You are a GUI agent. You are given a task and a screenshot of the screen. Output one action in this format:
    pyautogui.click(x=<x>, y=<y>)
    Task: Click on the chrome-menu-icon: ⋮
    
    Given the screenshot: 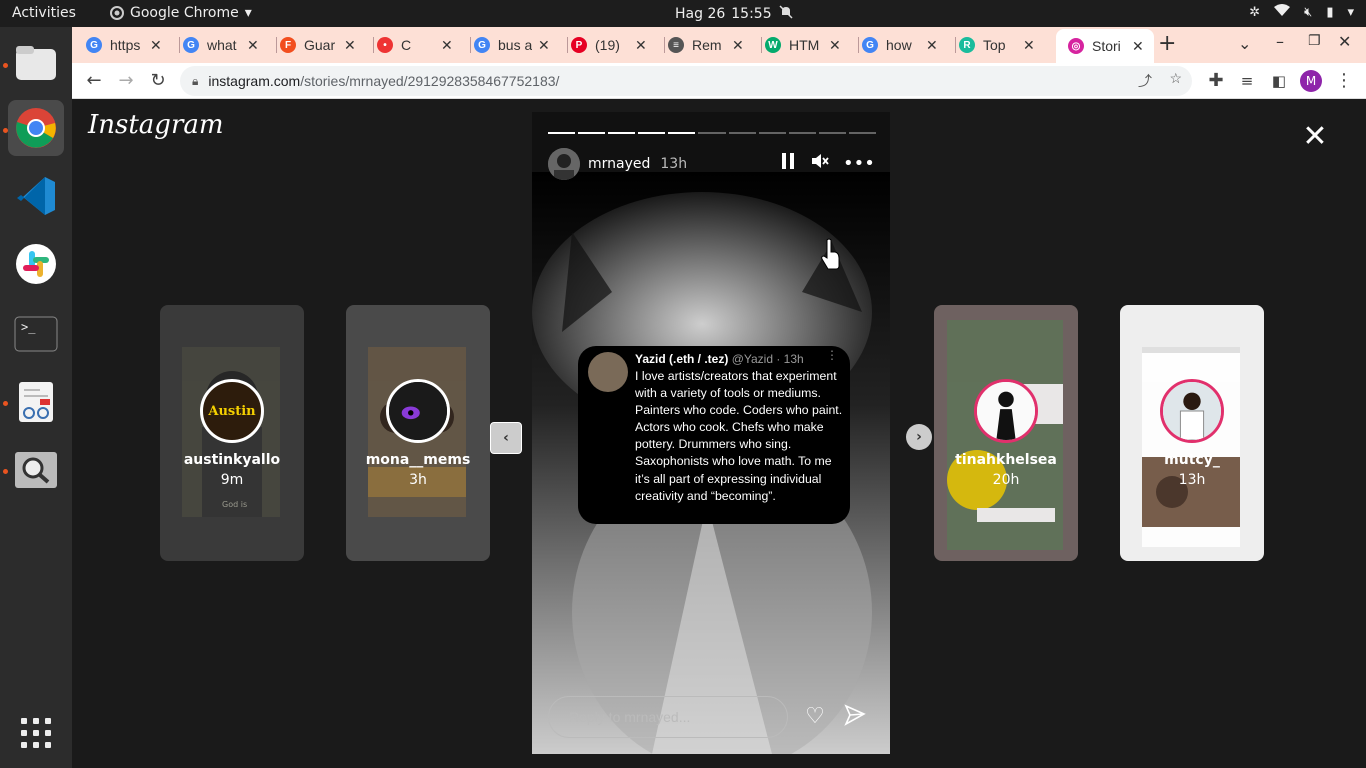 What is the action you would take?
    pyautogui.click(x=1344, y=81)
    